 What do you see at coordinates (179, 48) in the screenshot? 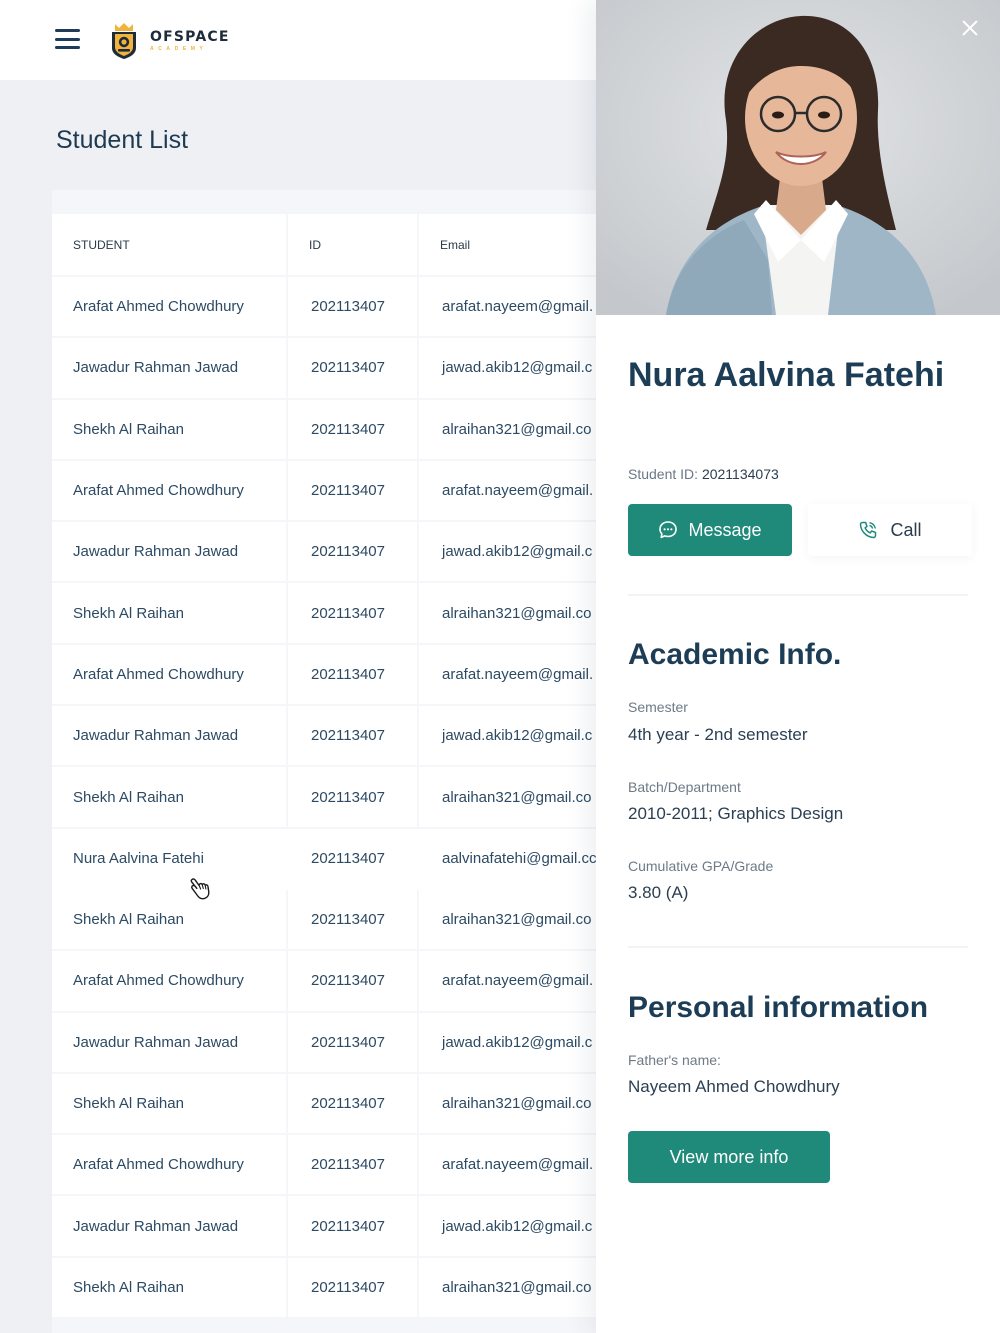
I see `logo-subtitle: ACADEMY` at bounding box center [179, 48].